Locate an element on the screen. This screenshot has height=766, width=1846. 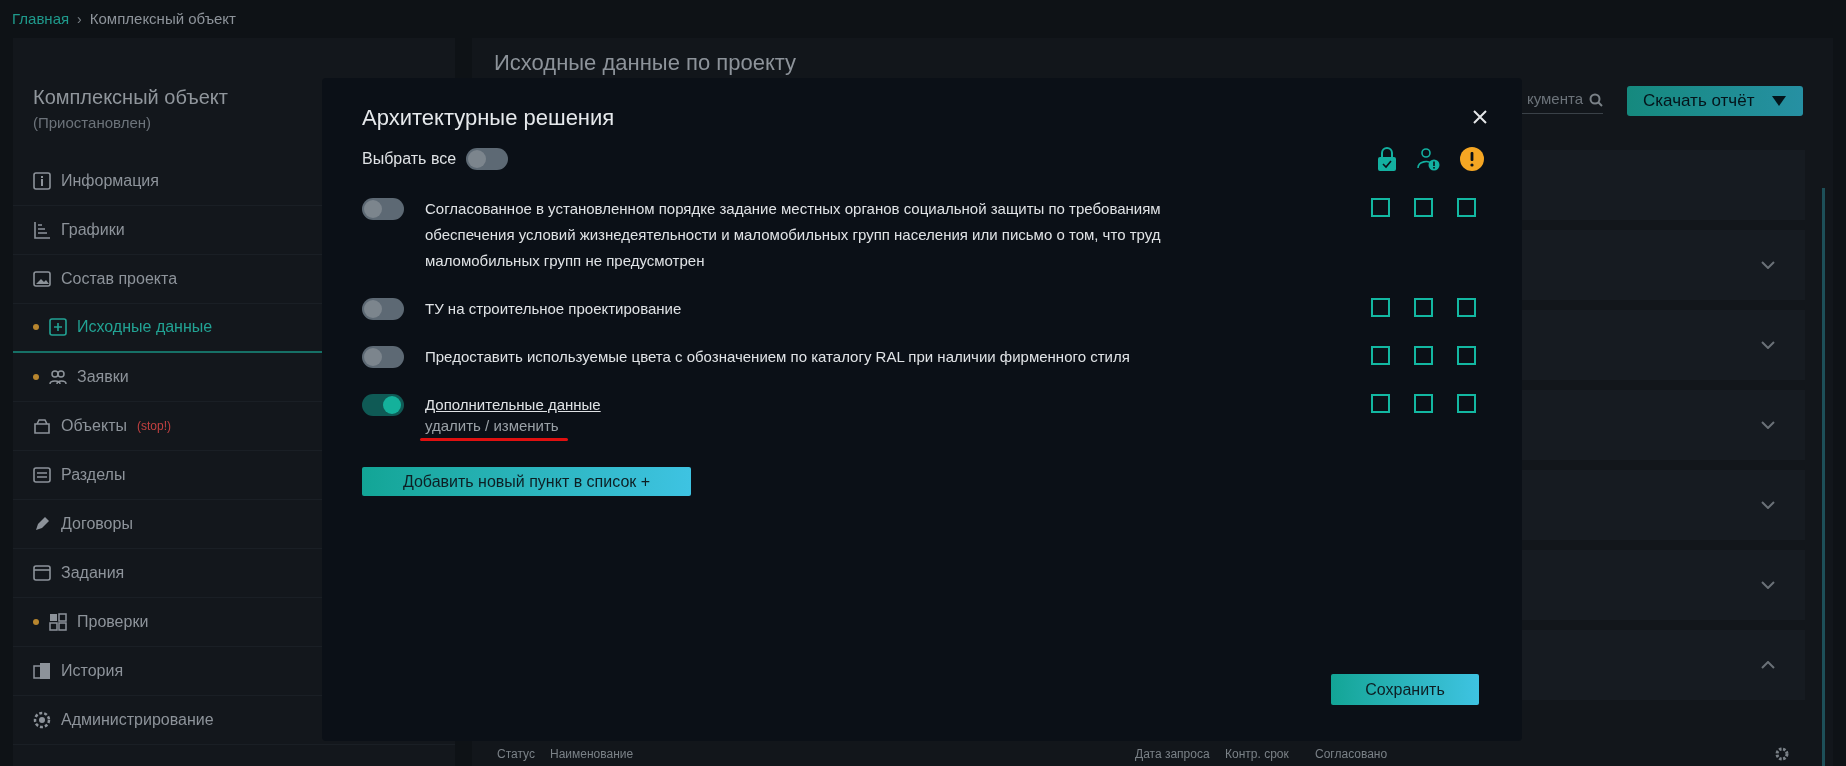
column-header: Статус is located at coordinates (516, 754).